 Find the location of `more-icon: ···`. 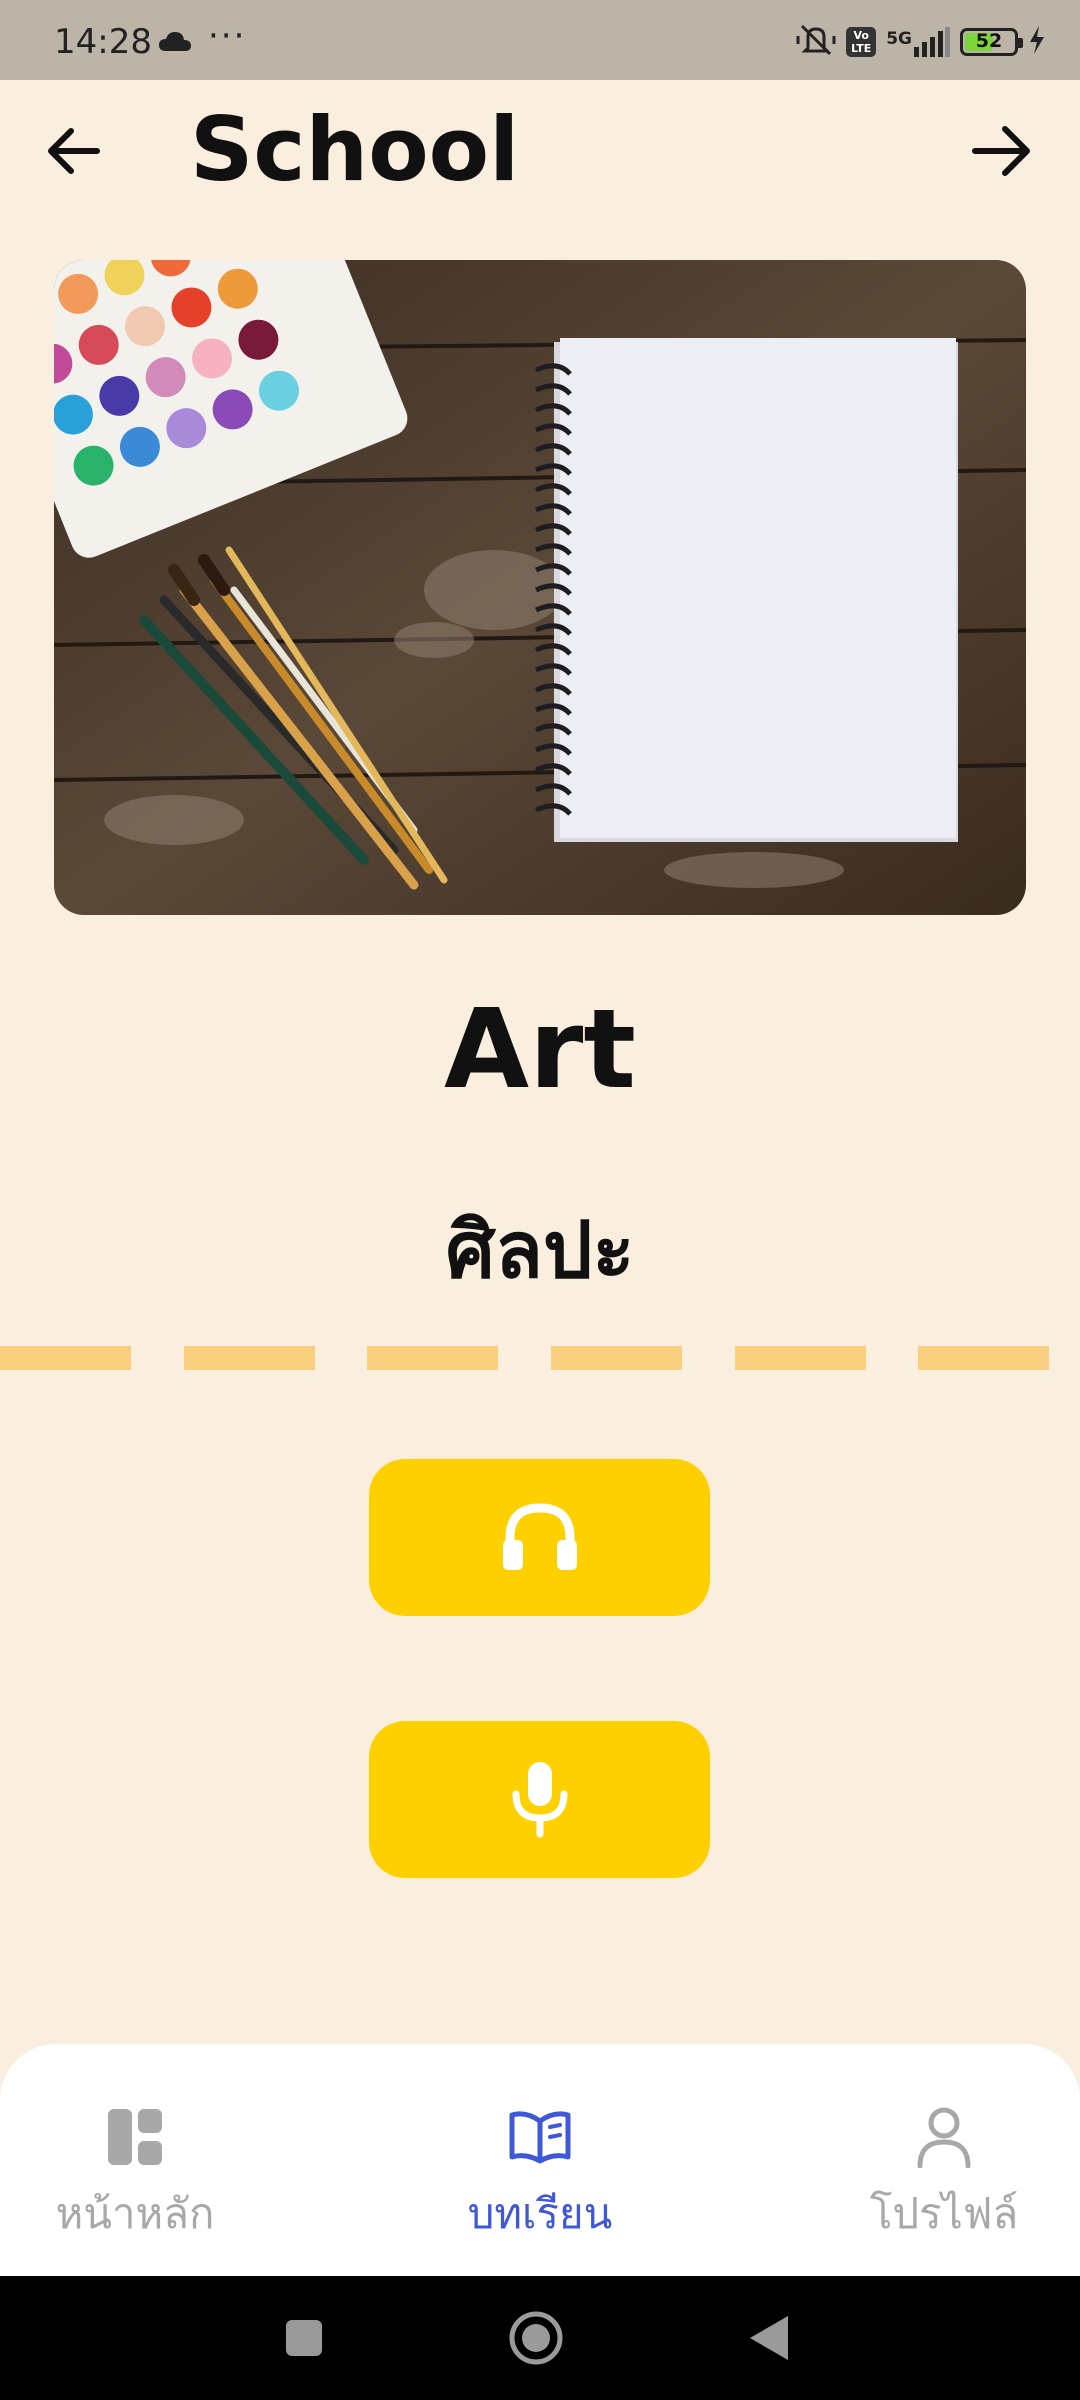

more-icon: ··· is located at coordinates (227, 36).